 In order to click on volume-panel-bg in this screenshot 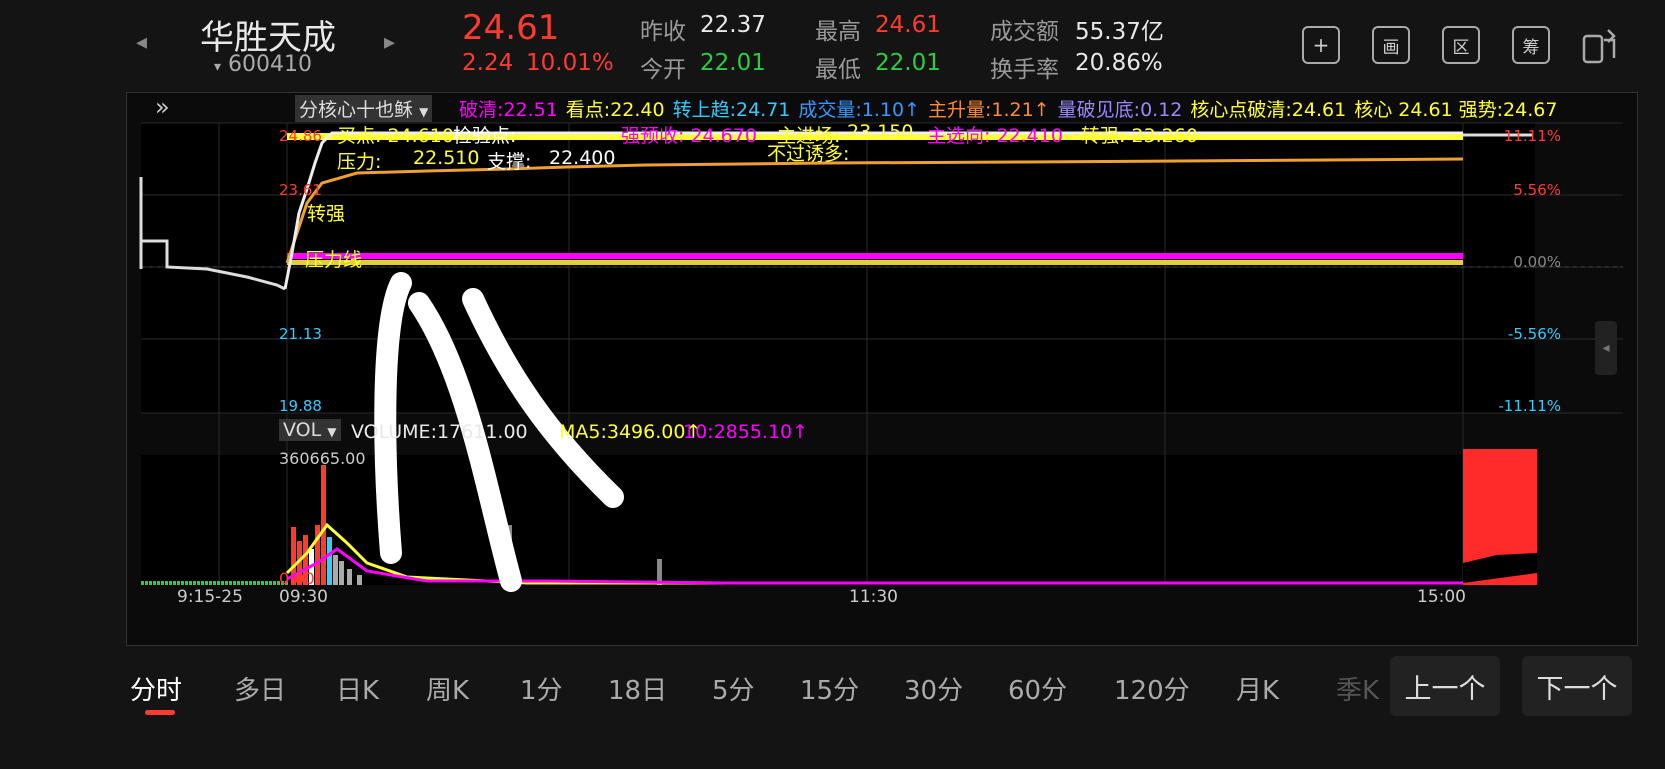, I will do `click(838, 520)`.